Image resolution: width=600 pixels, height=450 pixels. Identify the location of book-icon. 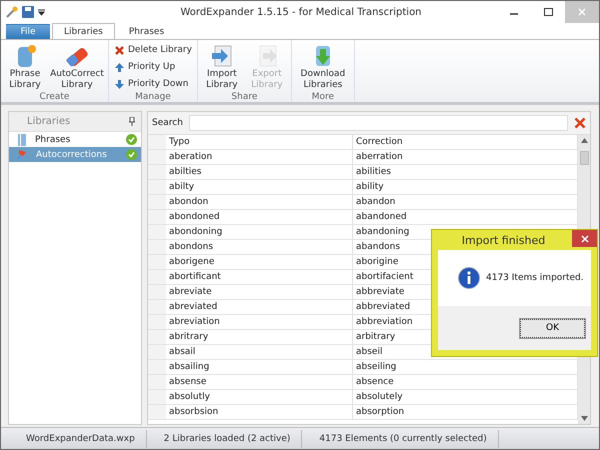
(22, 140).